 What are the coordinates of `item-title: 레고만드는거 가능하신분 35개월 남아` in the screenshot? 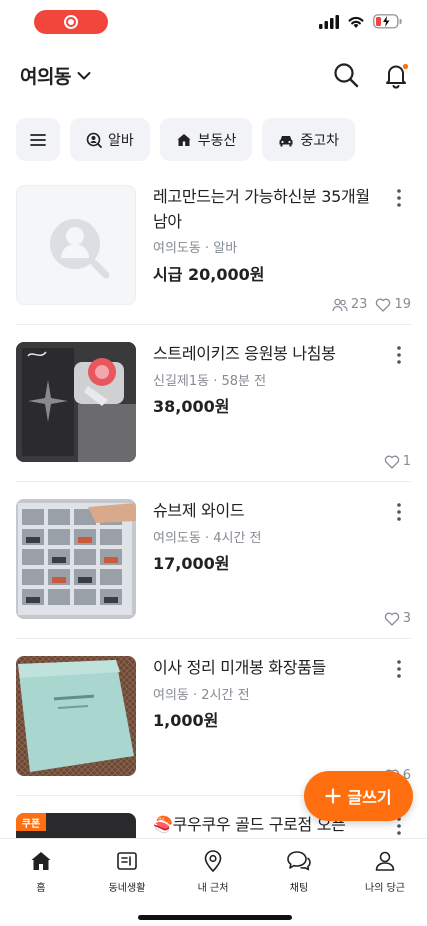 It's located at (261, 209).